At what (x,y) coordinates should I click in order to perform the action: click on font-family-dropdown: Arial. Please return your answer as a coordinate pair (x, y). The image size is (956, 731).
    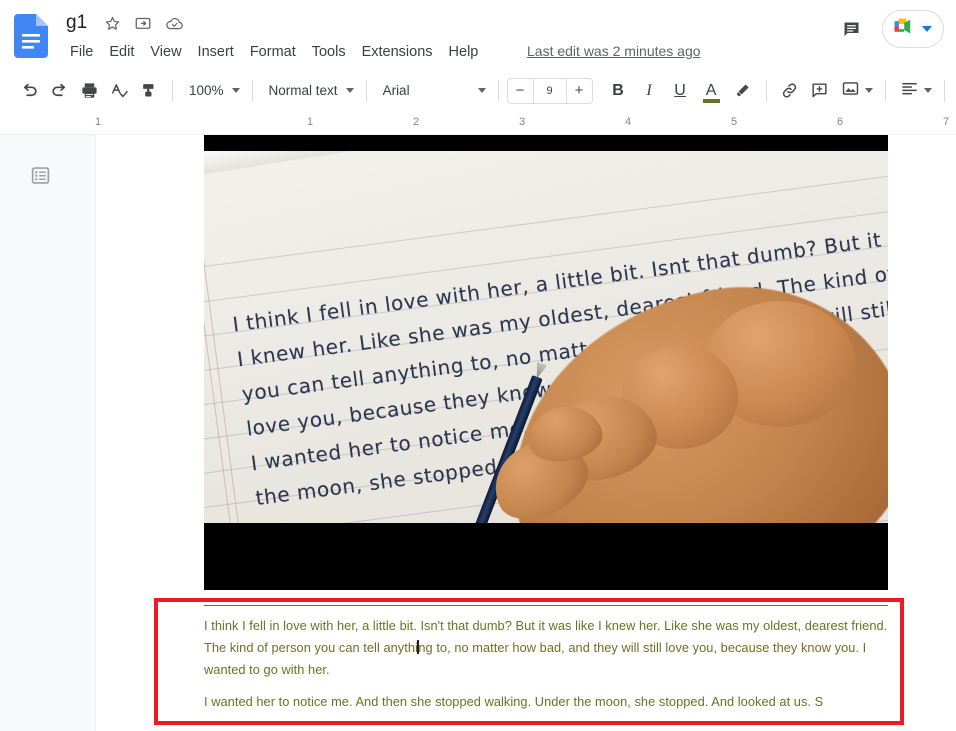
    Looking at the image, I should click on (432, 91).